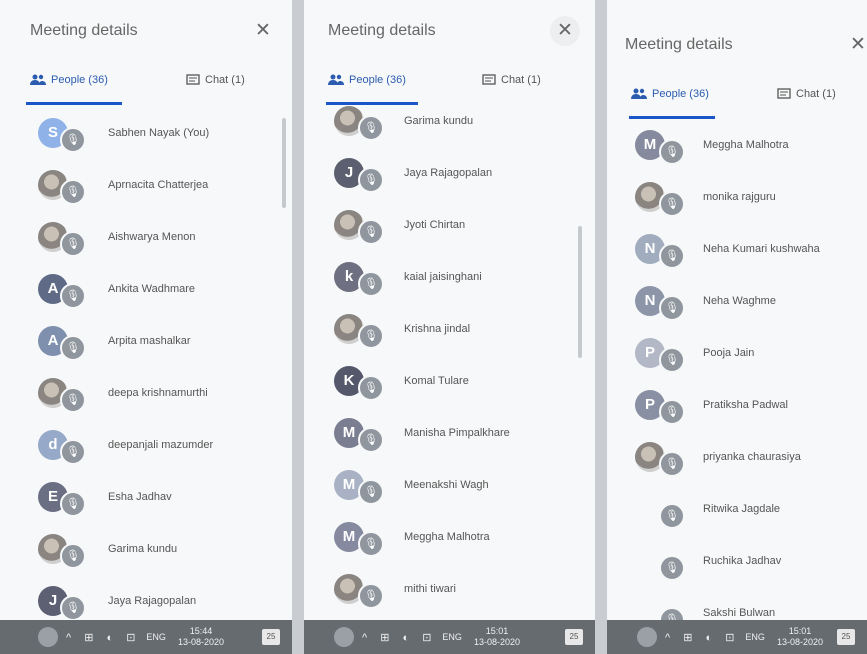  What do you see at coordinates (496, 642) in the screenshot?
I see `clock-date: 13-08-2020` at bounding box center [496, 642].